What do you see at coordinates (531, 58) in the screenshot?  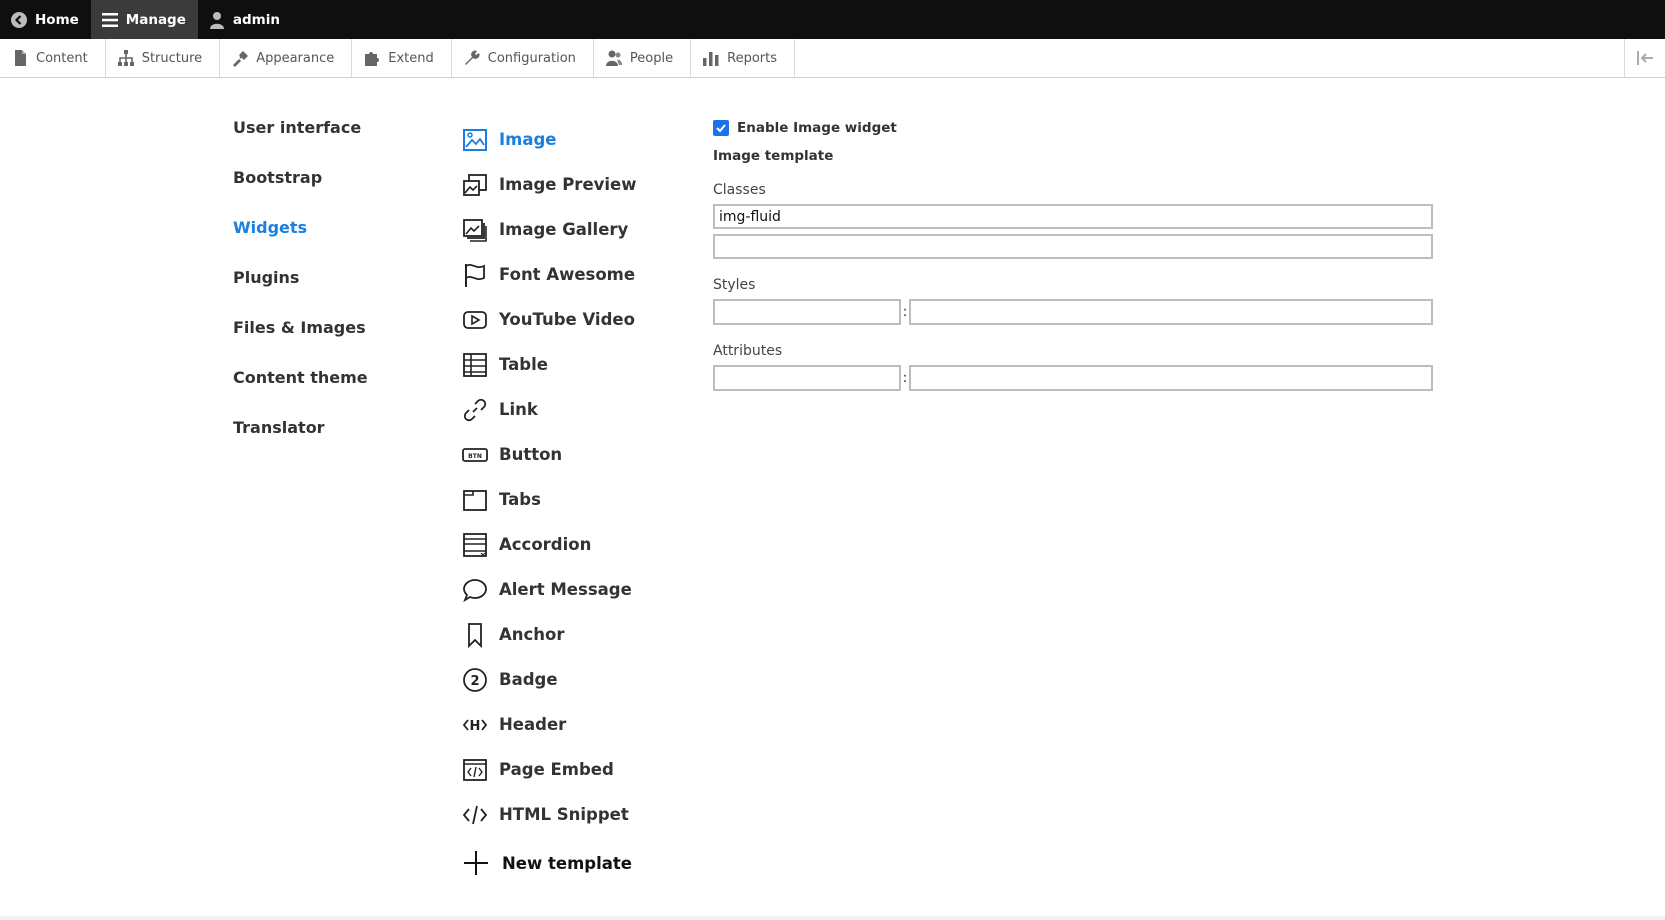 I see `tray-item-label: Configuration` at bounding box center [531, 58].